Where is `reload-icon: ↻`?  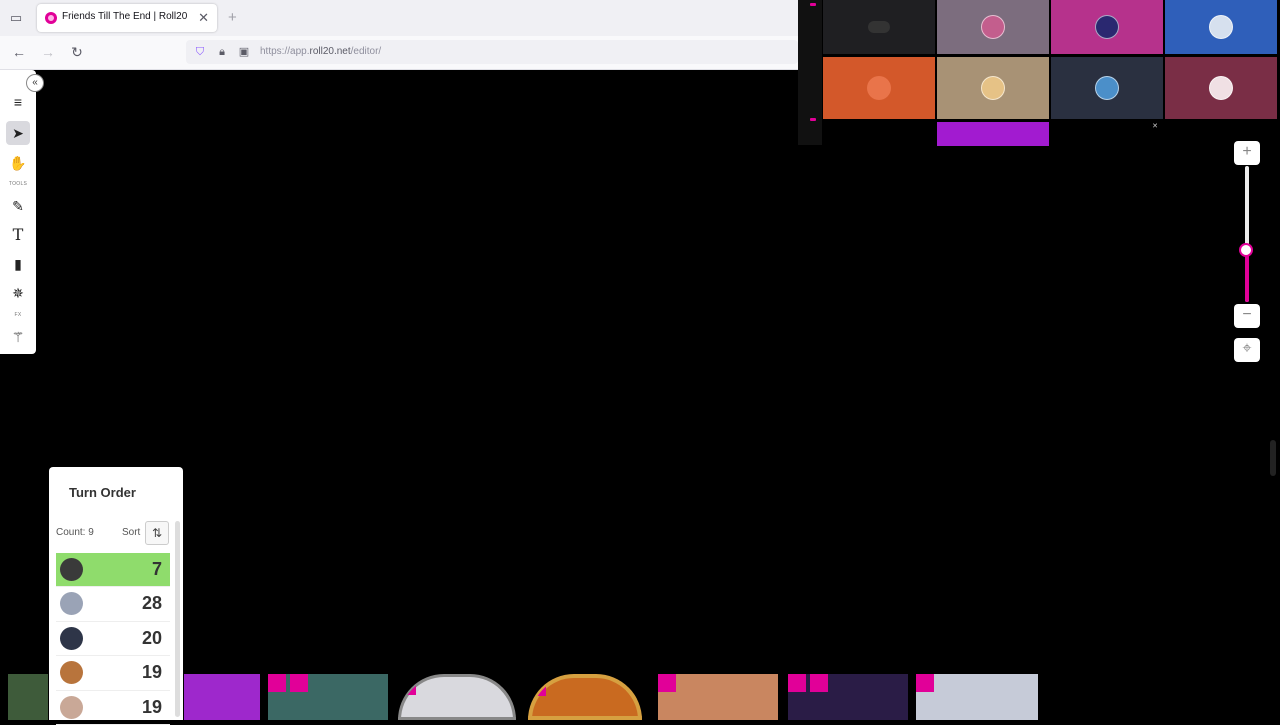 reload-icon: ↻ is located at coordinates (77, 52).